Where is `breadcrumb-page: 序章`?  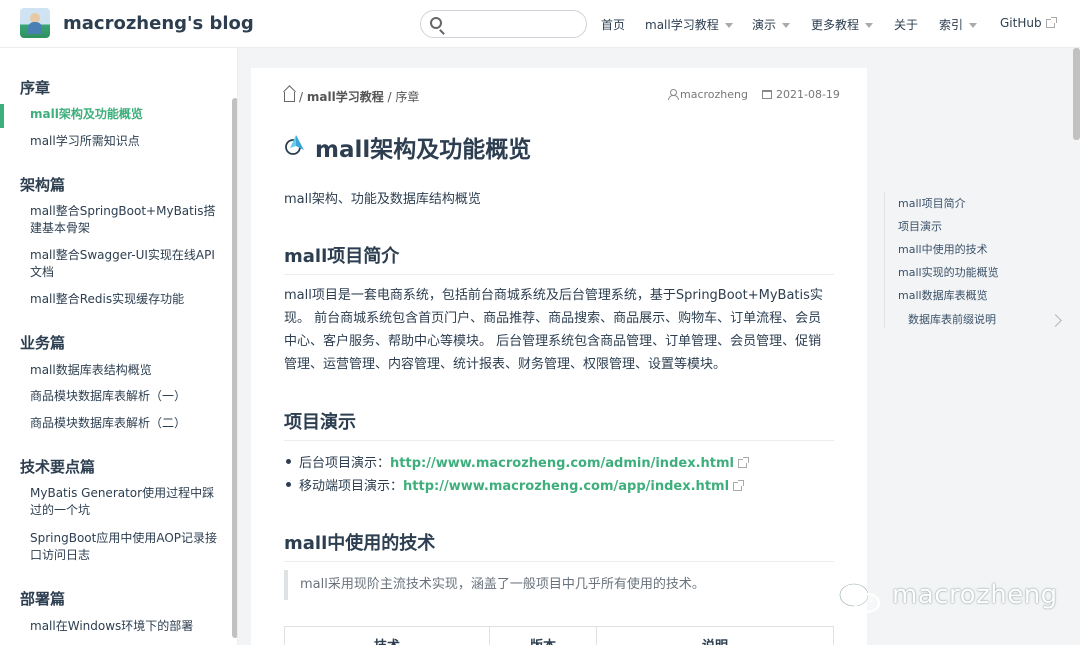 breadcrumb-page: 序章 is located at coordinates (407, 97).